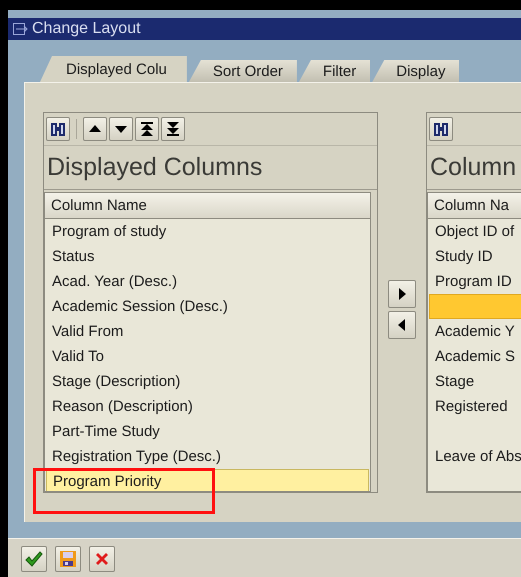 Image resolution: width=521 pixels, height=577 pixels. I want to click on down-triangle-icon, so click(121, 129).